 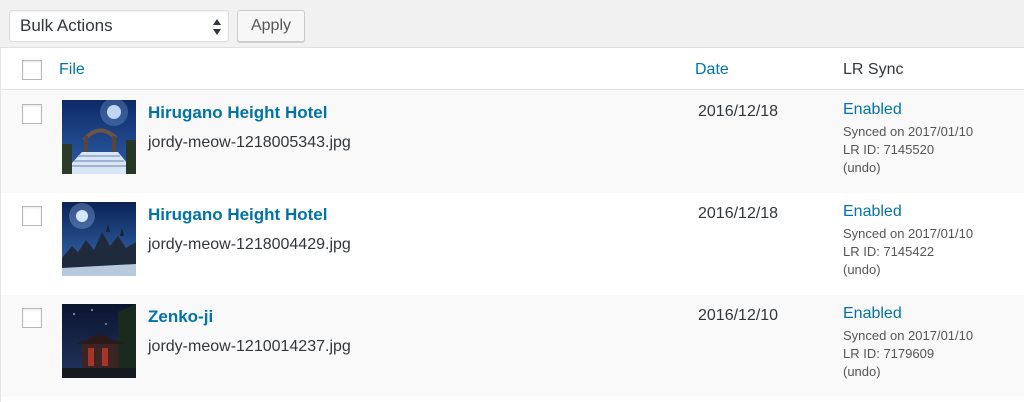 What do you see at coordinates (512, 23) in the screenshot?
I see `bulk-actions-toolbar: Bulk Actions Apply` at bounding box center [512, 23].